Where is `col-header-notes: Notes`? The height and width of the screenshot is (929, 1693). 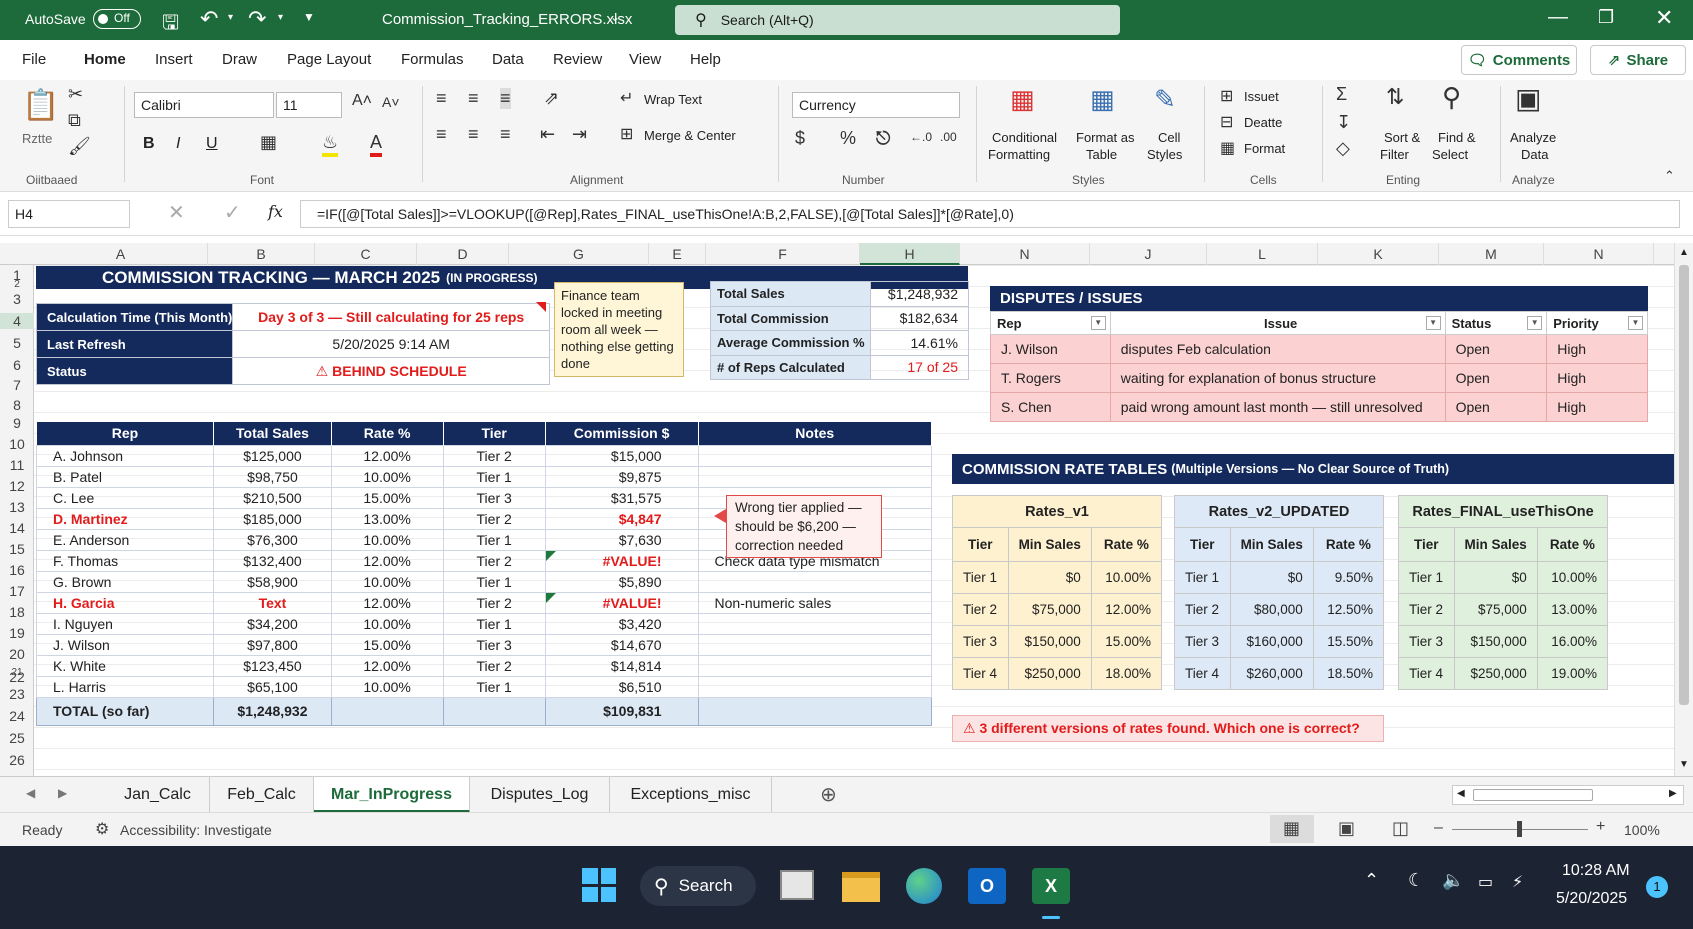
col-header-notes: Notes is located at coordinates (815, 433).